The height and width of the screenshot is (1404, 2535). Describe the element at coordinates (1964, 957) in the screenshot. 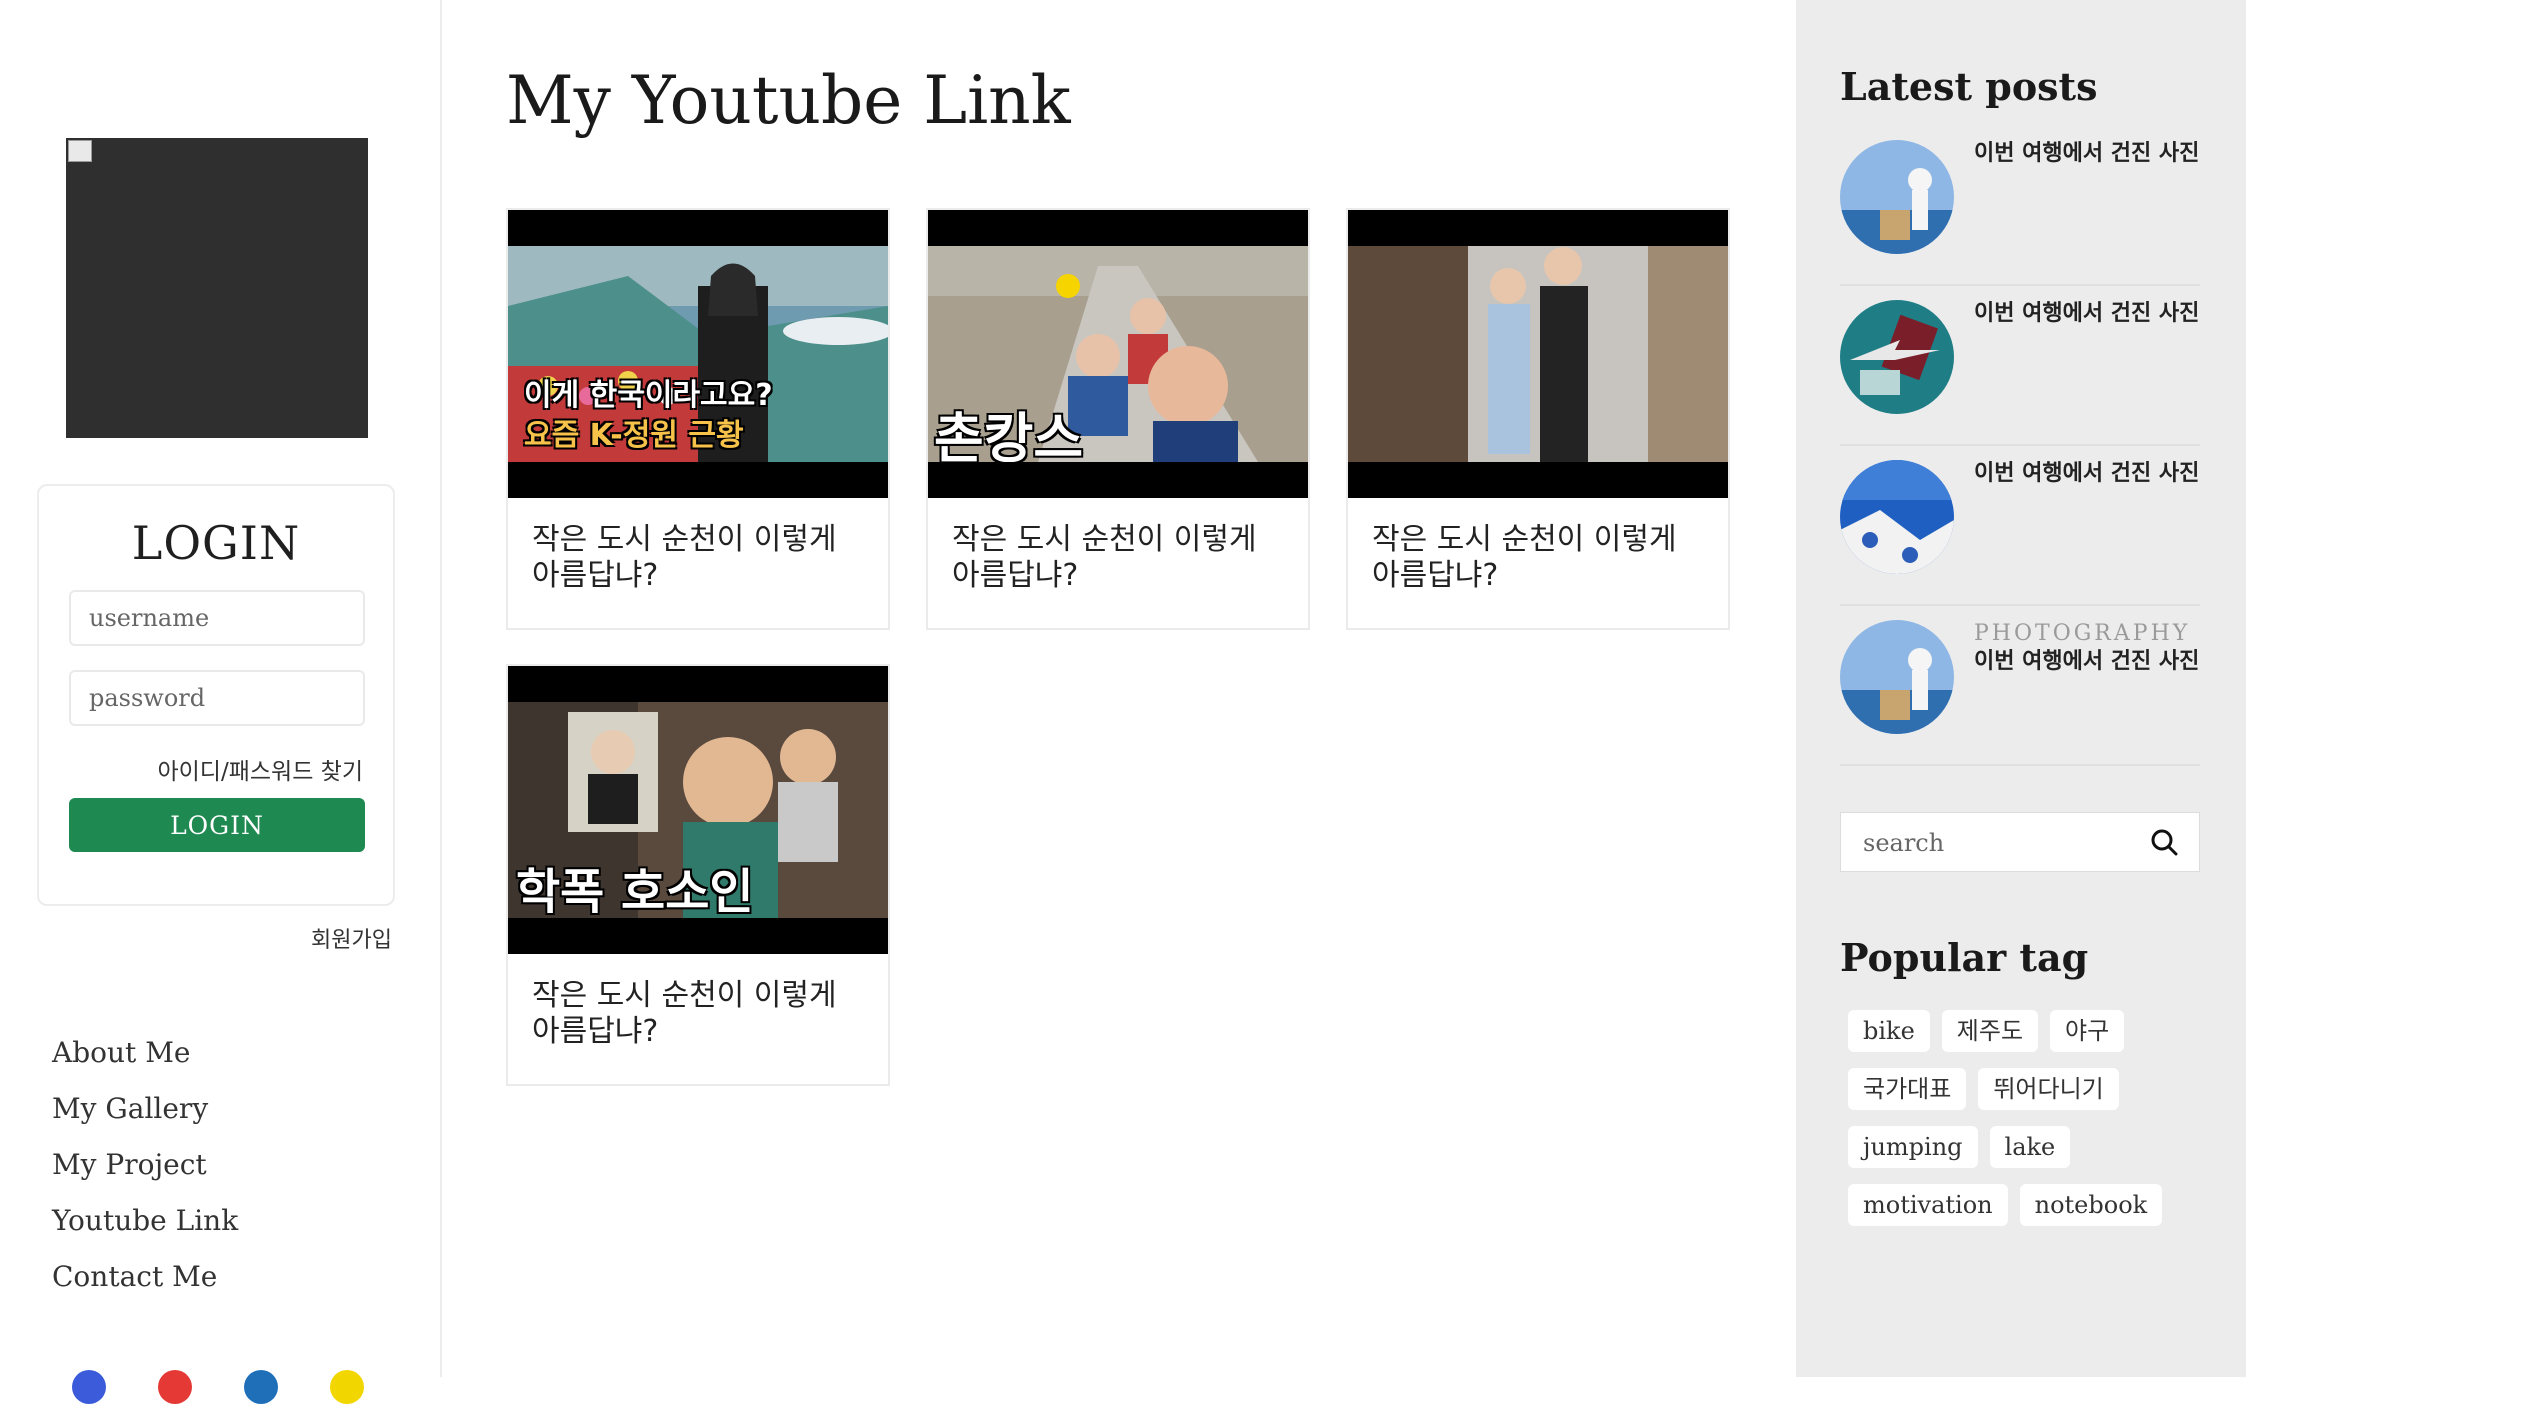

I see `popular-tag-heading: Popular tag` at that location.